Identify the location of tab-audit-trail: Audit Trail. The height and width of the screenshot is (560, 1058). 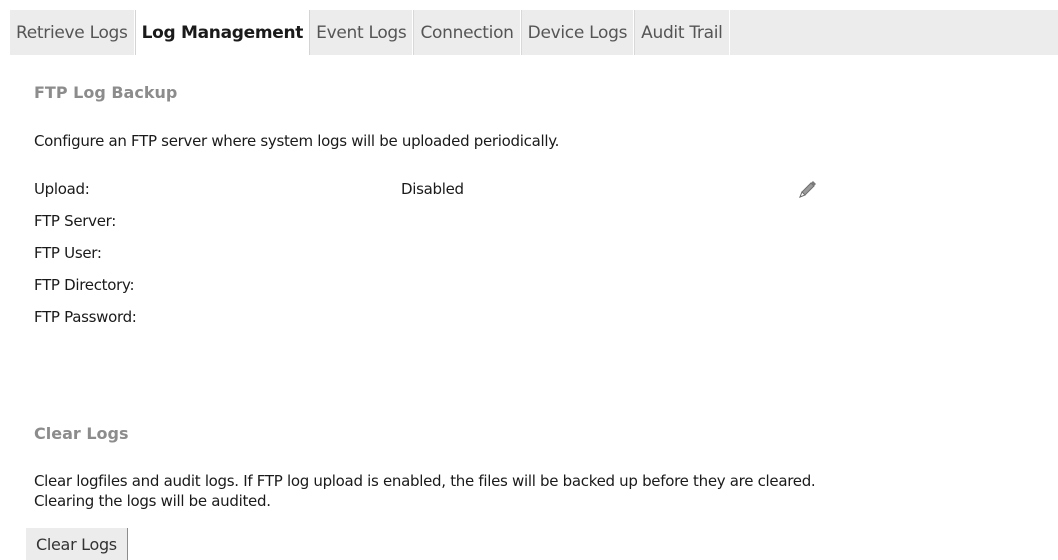
(682, 32).